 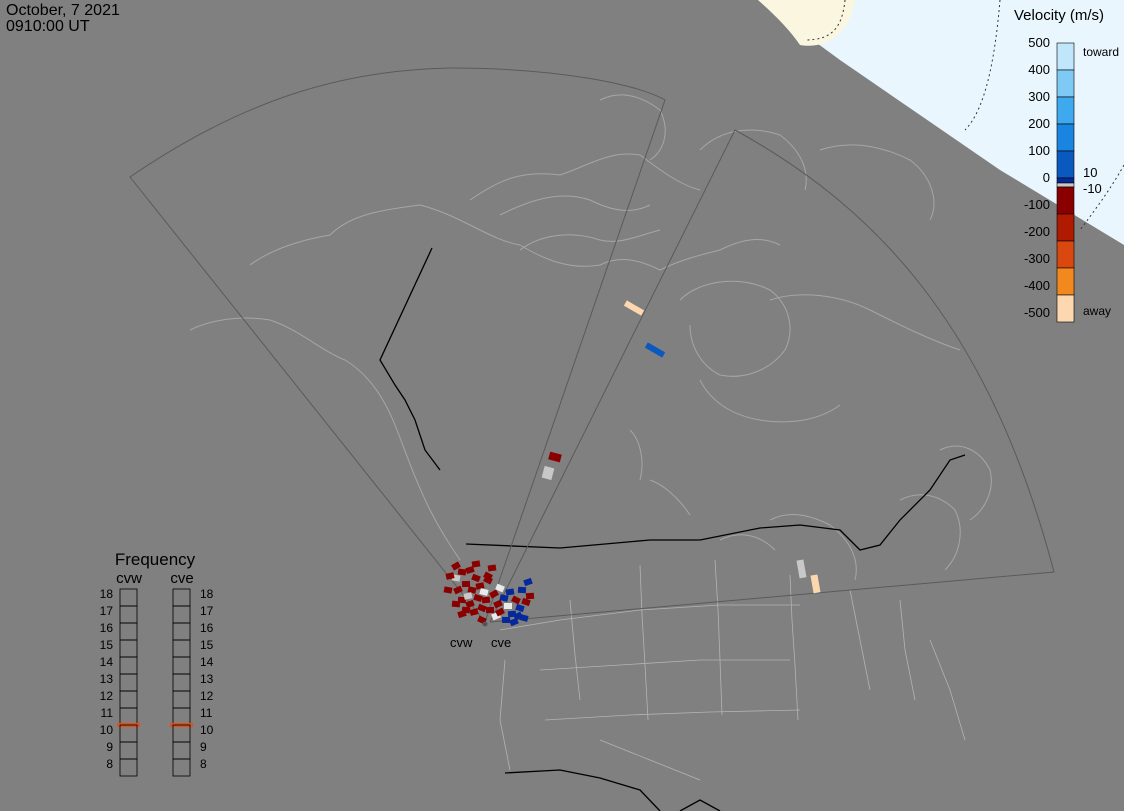 What do you see at coordinates (207, 628) in the screenshot?
I see `frequency-level-right: 16` at bounding box center [207, 628].